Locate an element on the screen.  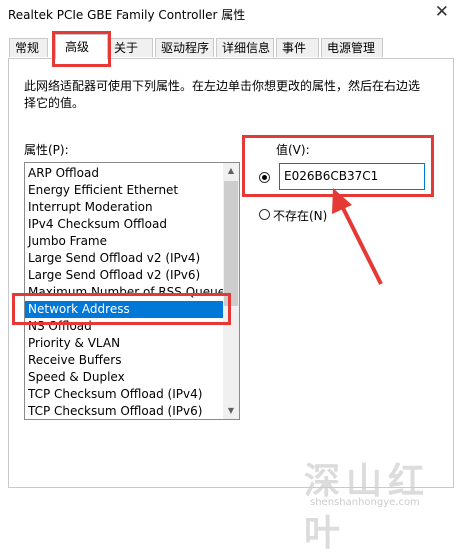
window-title: Realtek PCIe GBE Family Controller 属性 is located at coordinates (127, 15).